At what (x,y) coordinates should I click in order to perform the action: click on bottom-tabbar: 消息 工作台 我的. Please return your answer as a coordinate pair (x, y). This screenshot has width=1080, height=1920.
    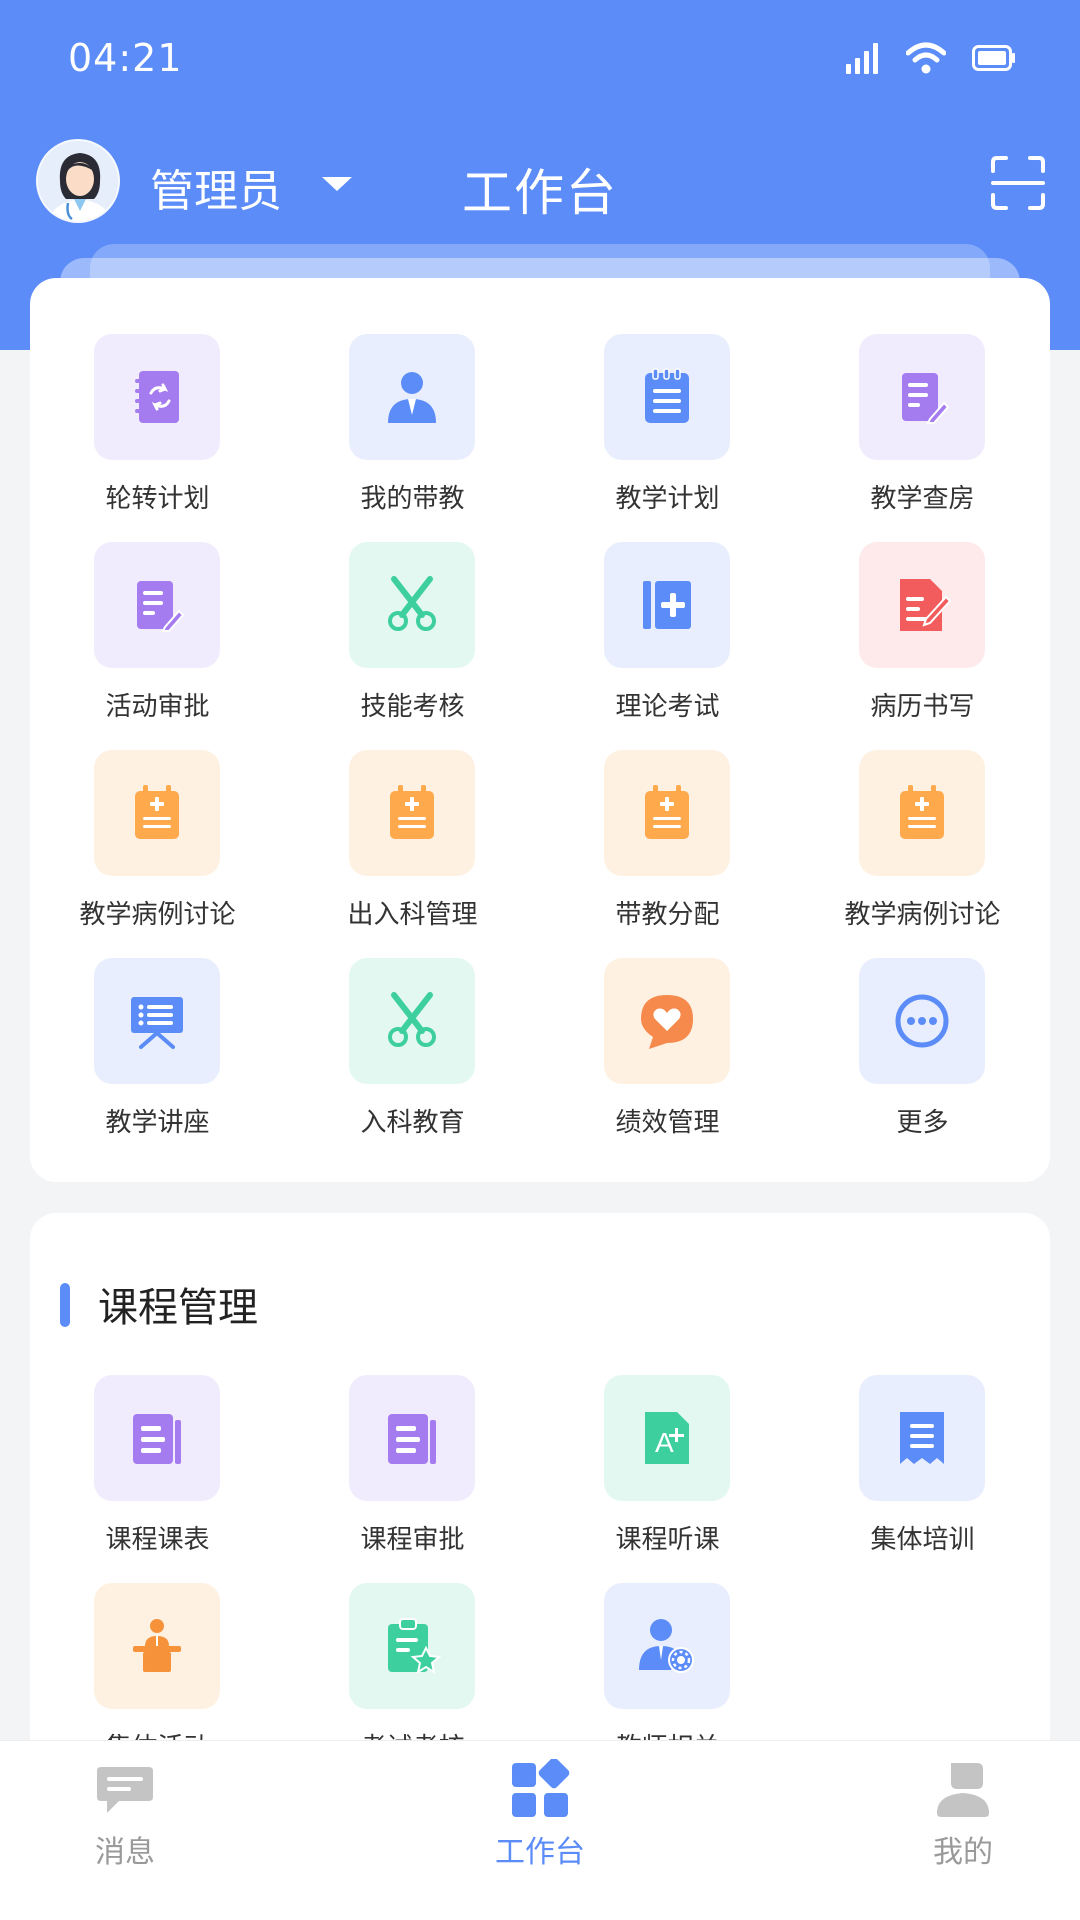
    Looking at the image, I should click on (540, 1830).